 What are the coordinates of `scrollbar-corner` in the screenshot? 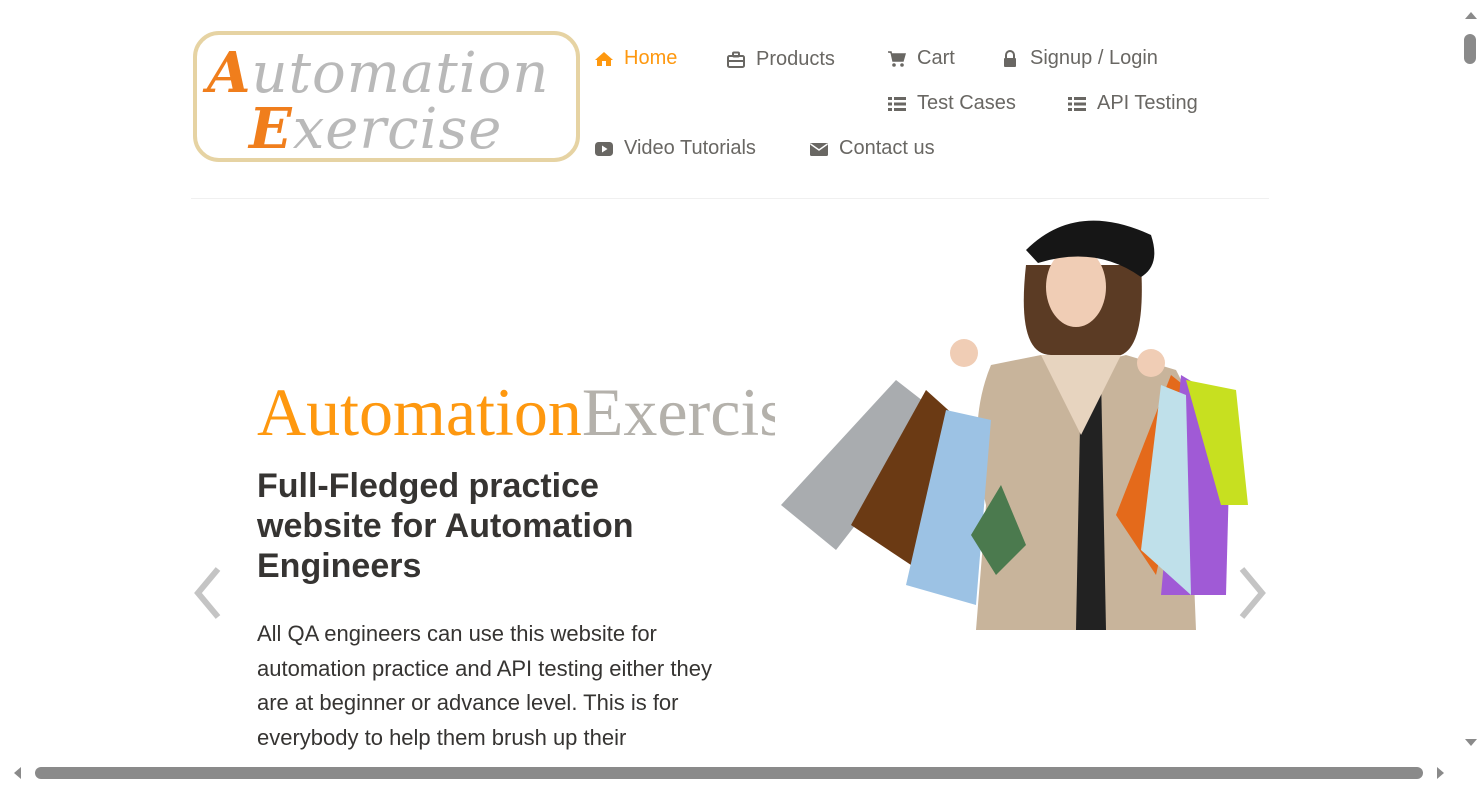 It's located at (1471, 772).